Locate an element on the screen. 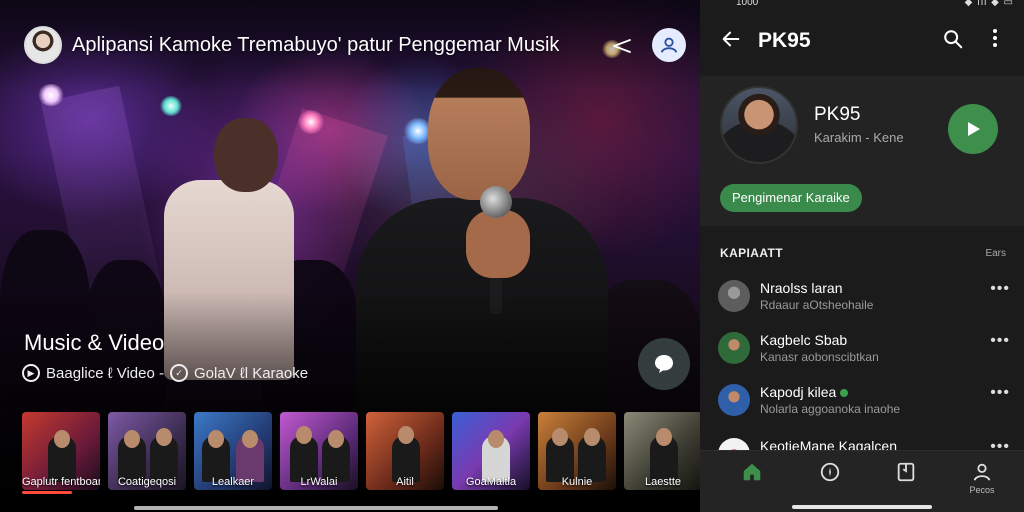 This screenshot has height=512, width=1024. profile-icon is located at coordinates (669, 45).